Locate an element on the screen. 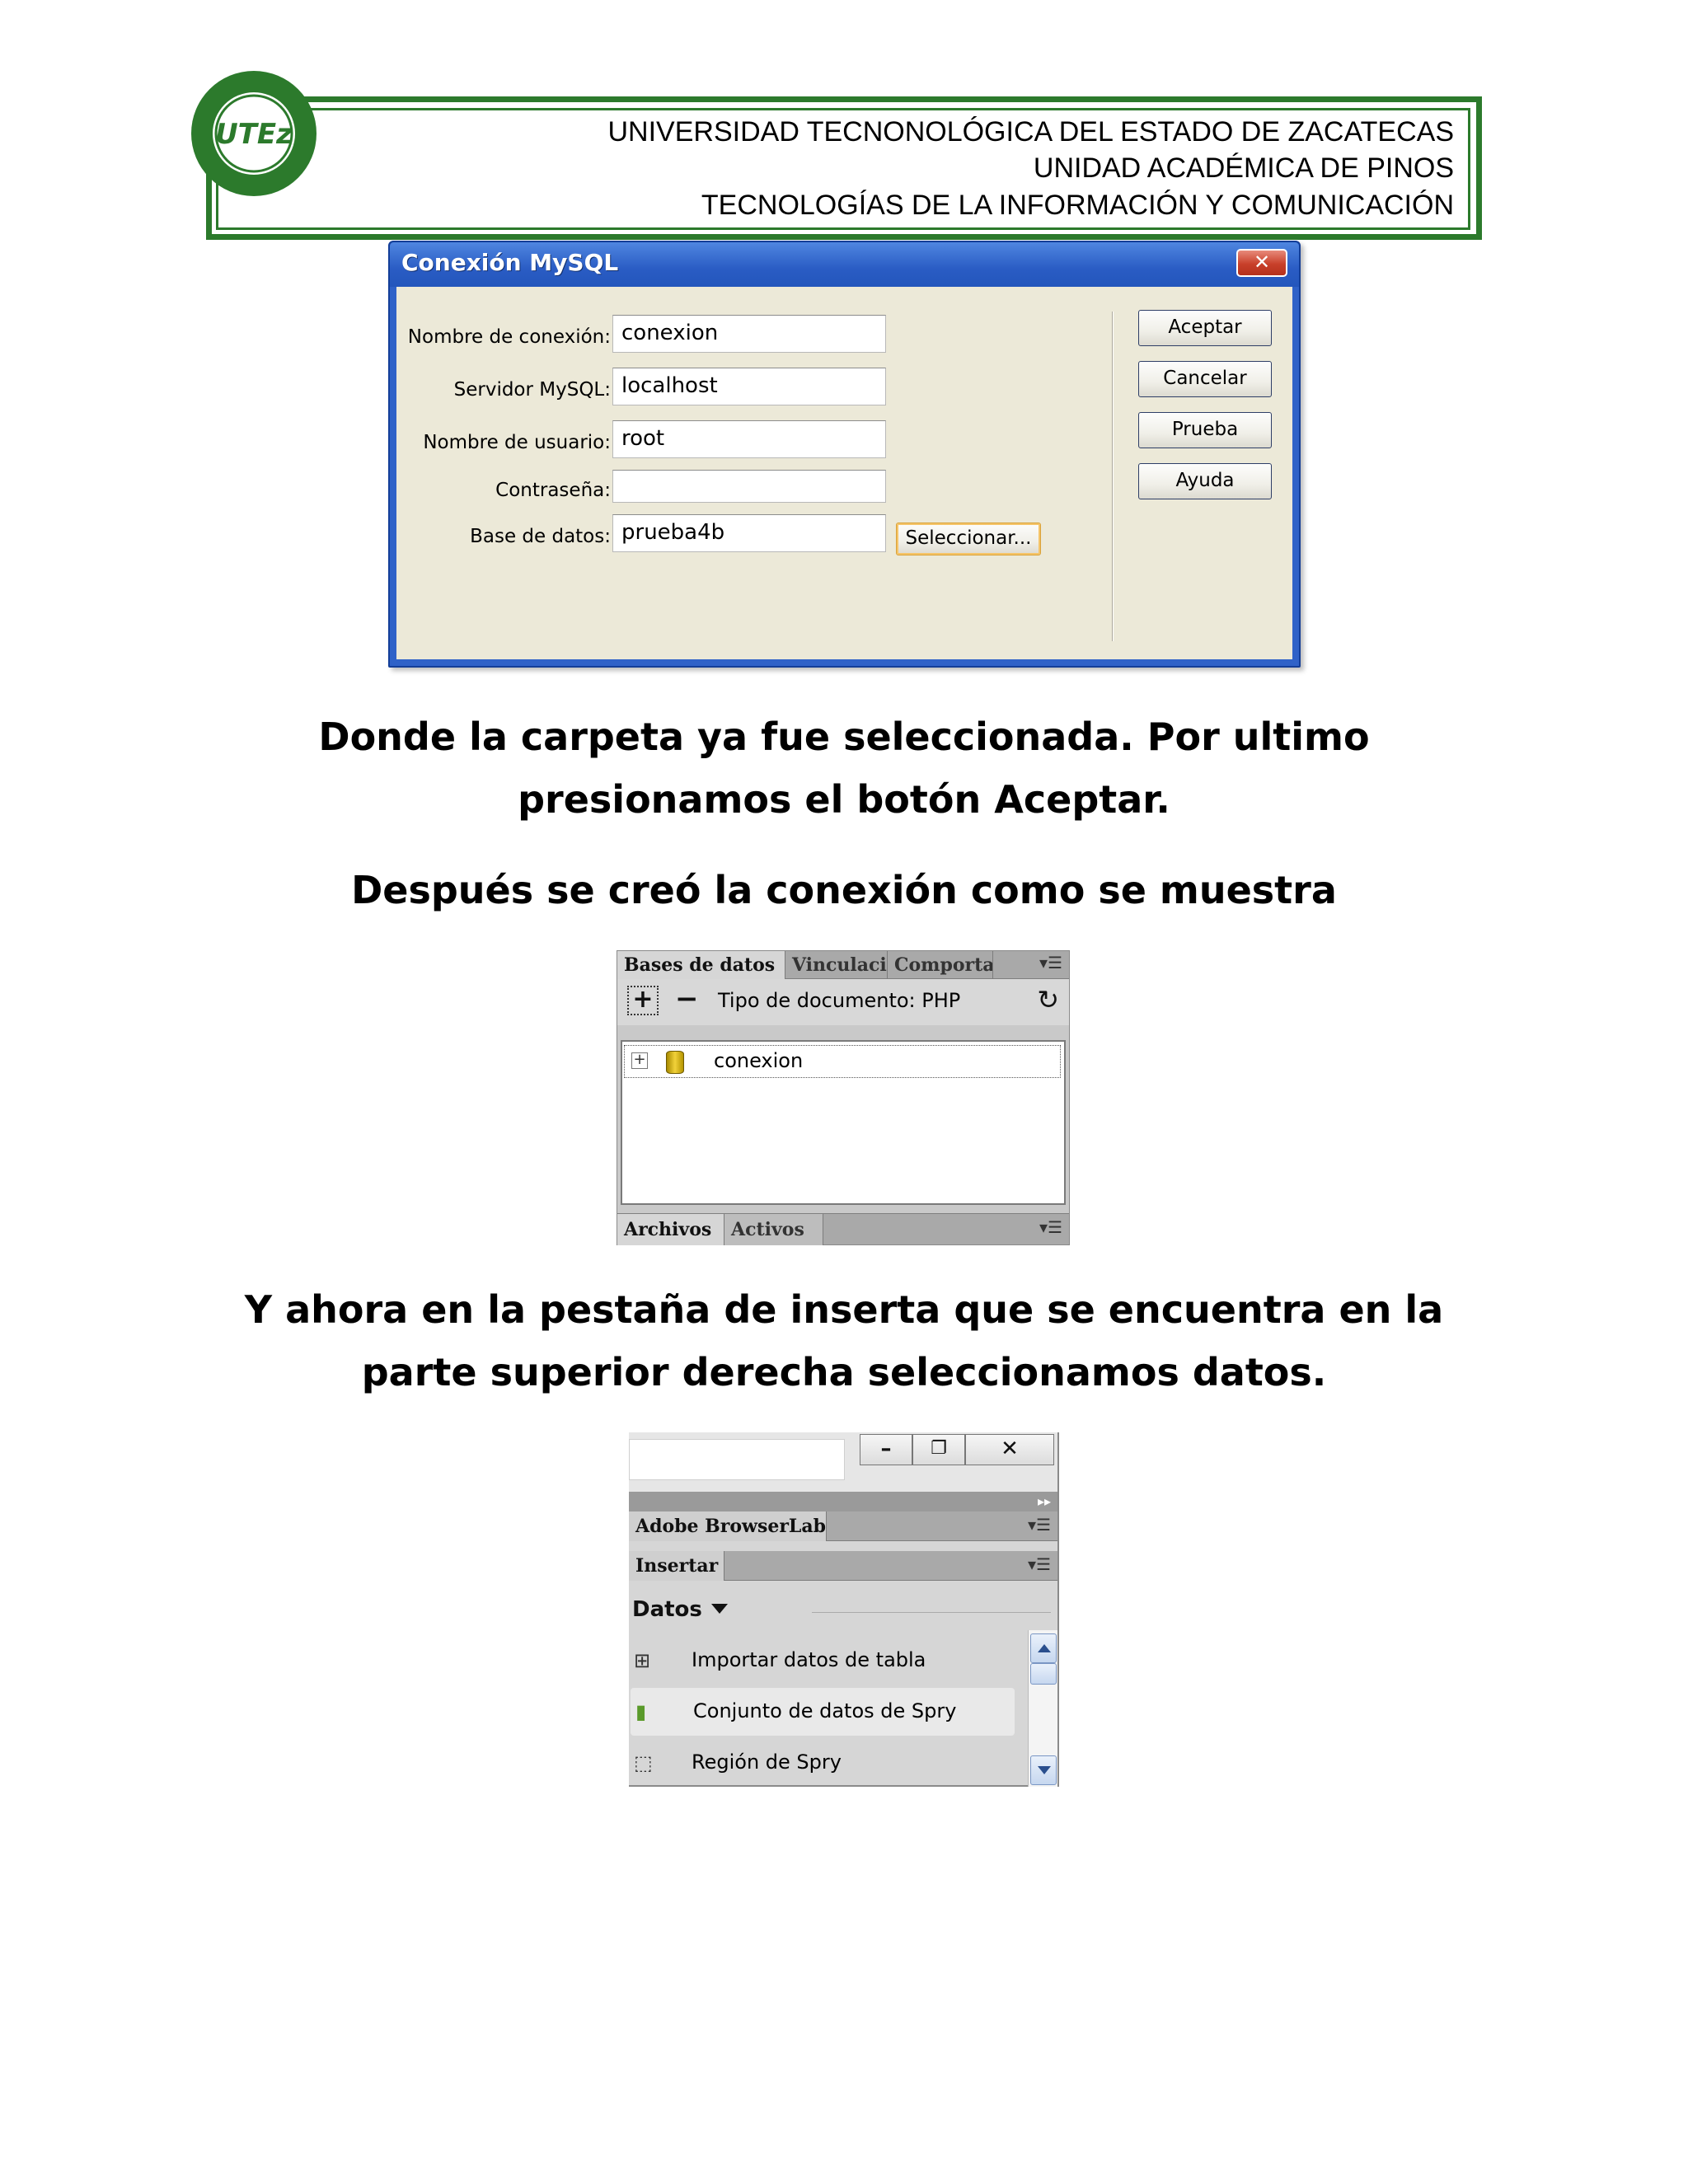 This screenshot has height=2184, width=1688. restore-icon: ❐ is located at coordinates (938, 1449).